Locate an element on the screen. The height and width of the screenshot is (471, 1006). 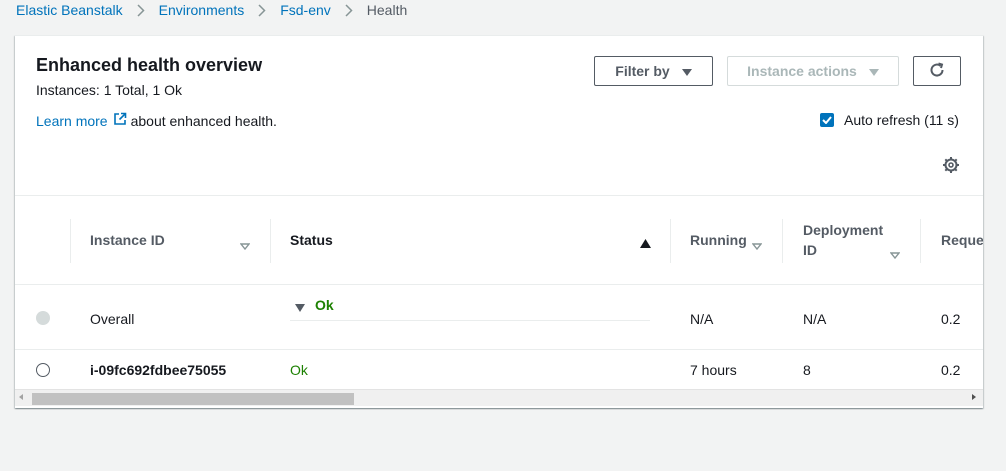
running-cell: N/A is located at coordinates (702, 319).